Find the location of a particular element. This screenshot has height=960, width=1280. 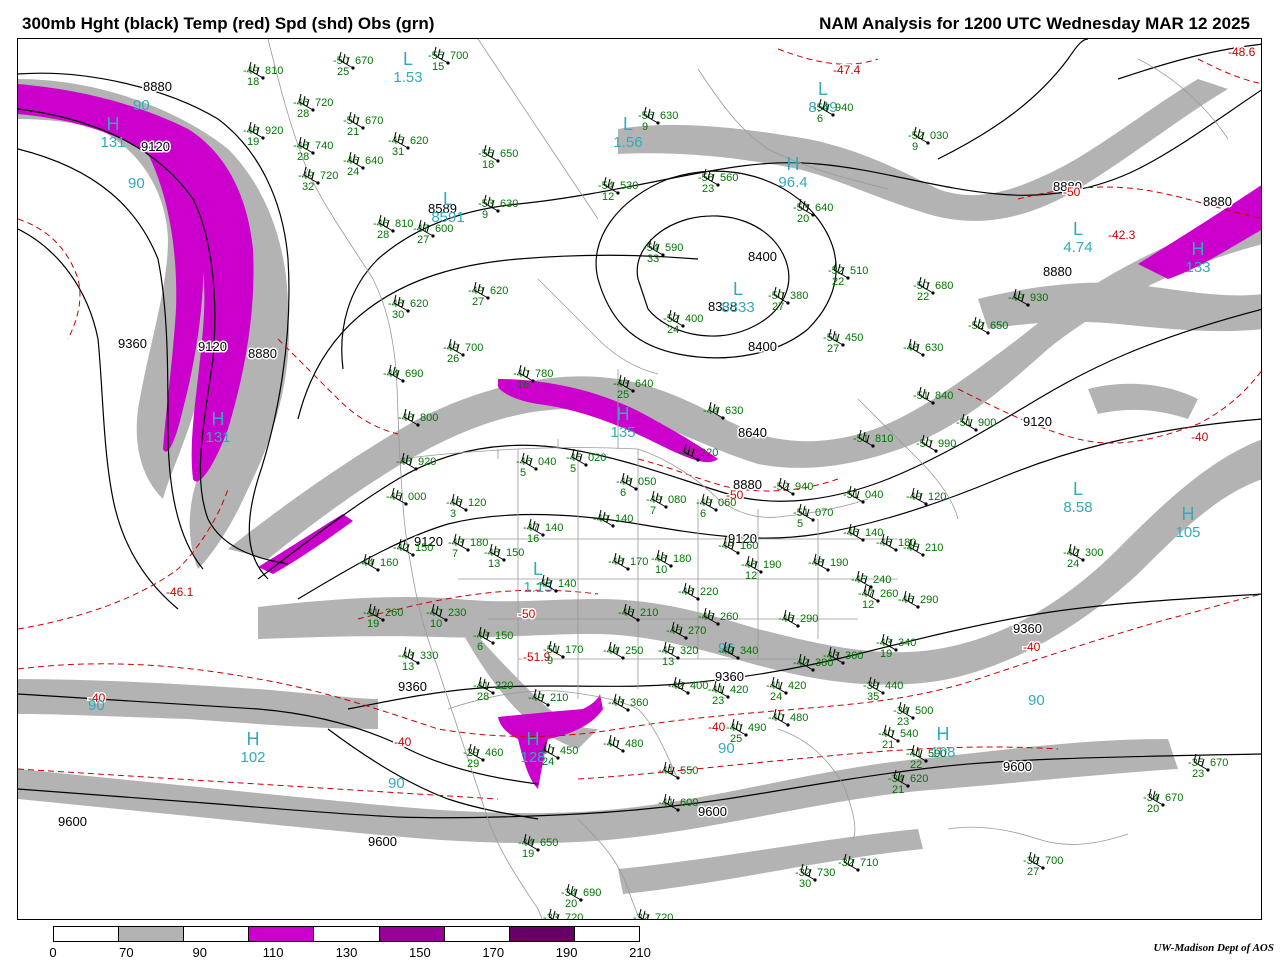

obs-height: 640 is located at coordinates (374, 161).